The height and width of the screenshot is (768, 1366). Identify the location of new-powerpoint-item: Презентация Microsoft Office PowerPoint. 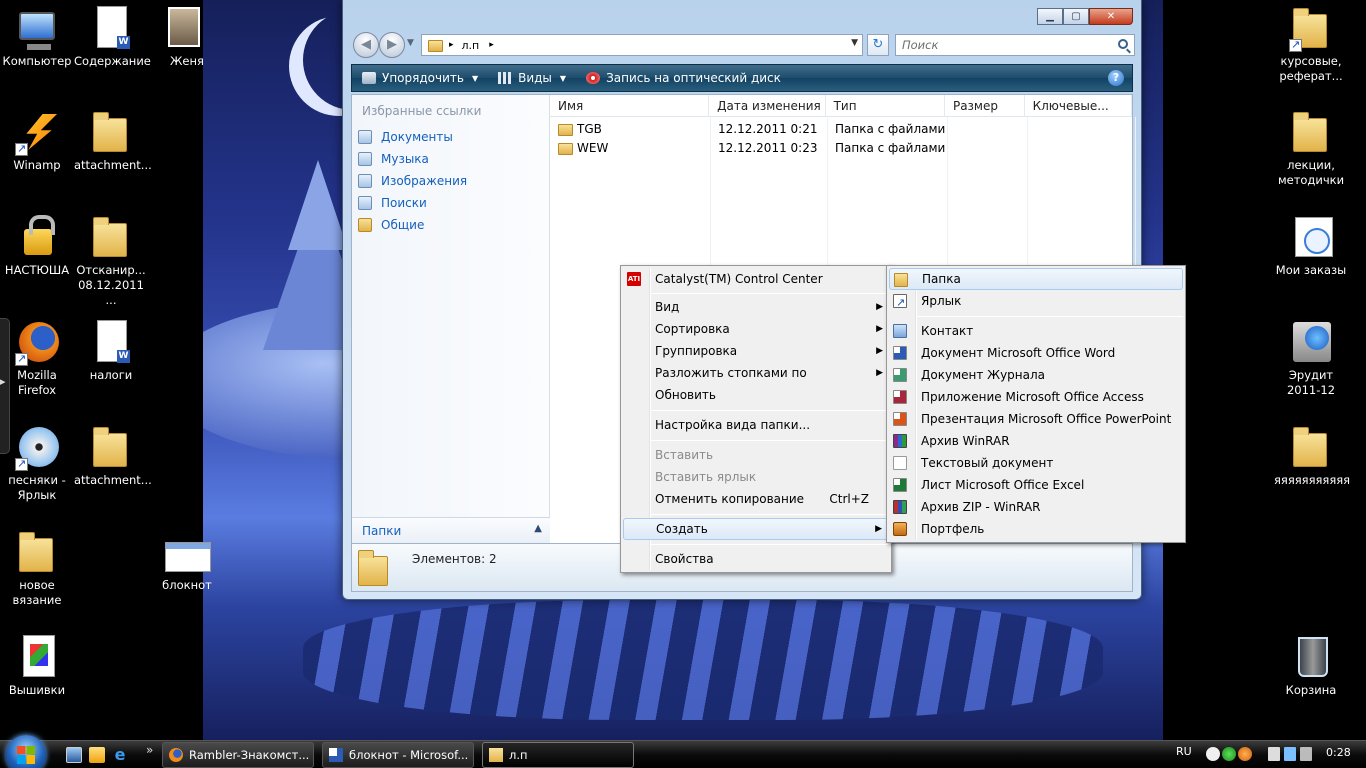
(1036, 419).